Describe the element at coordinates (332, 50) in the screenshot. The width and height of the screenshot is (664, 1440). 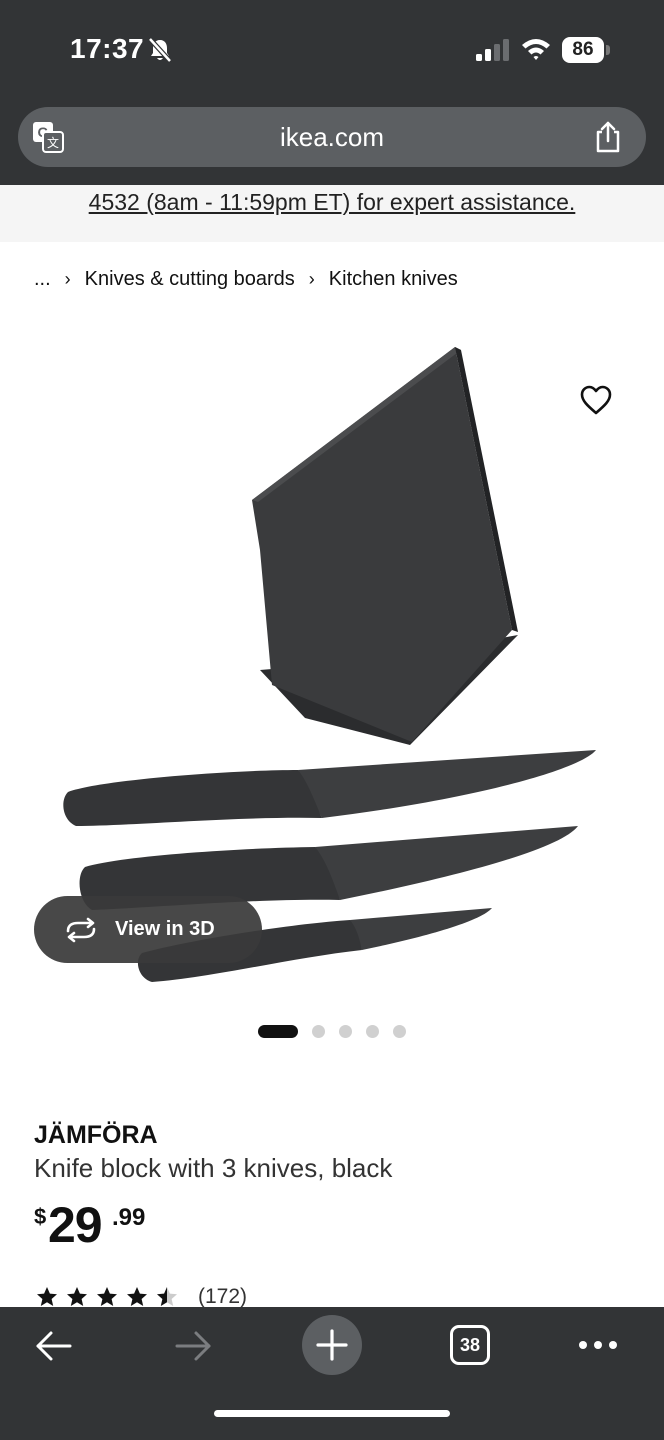
I see `status-bar: 17:37 86` at that location.